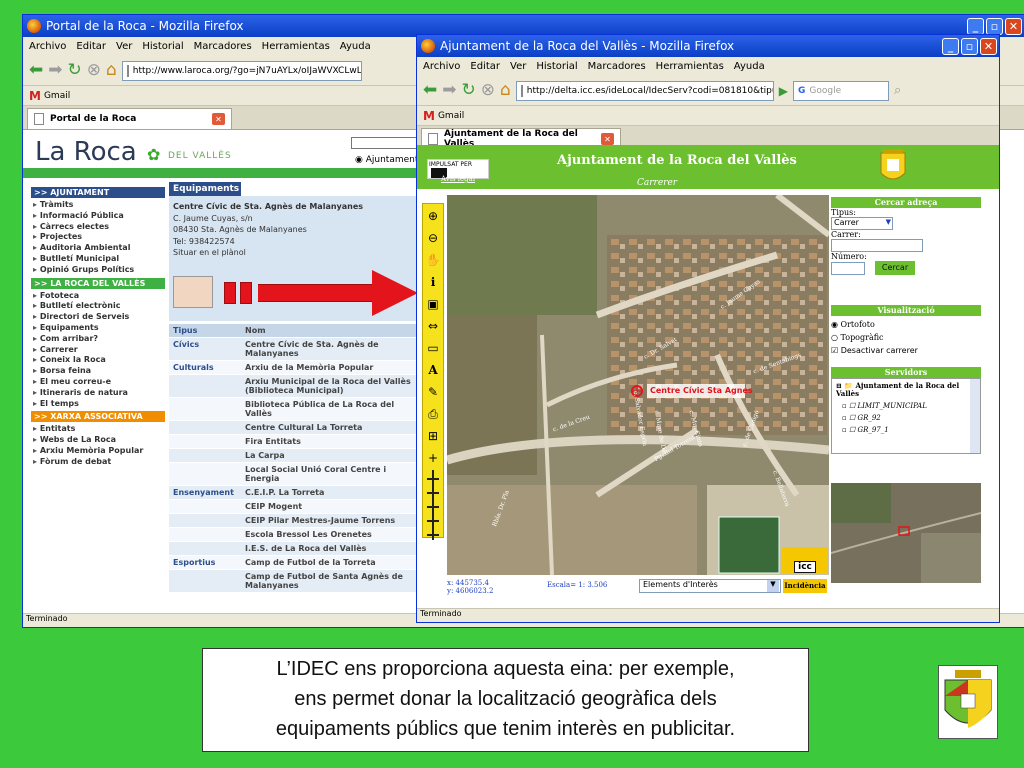  Describe the element at coordinates (98, 270) in the screenshot. I see `sidebar-item: Opinió Grups Polítics` at that location.